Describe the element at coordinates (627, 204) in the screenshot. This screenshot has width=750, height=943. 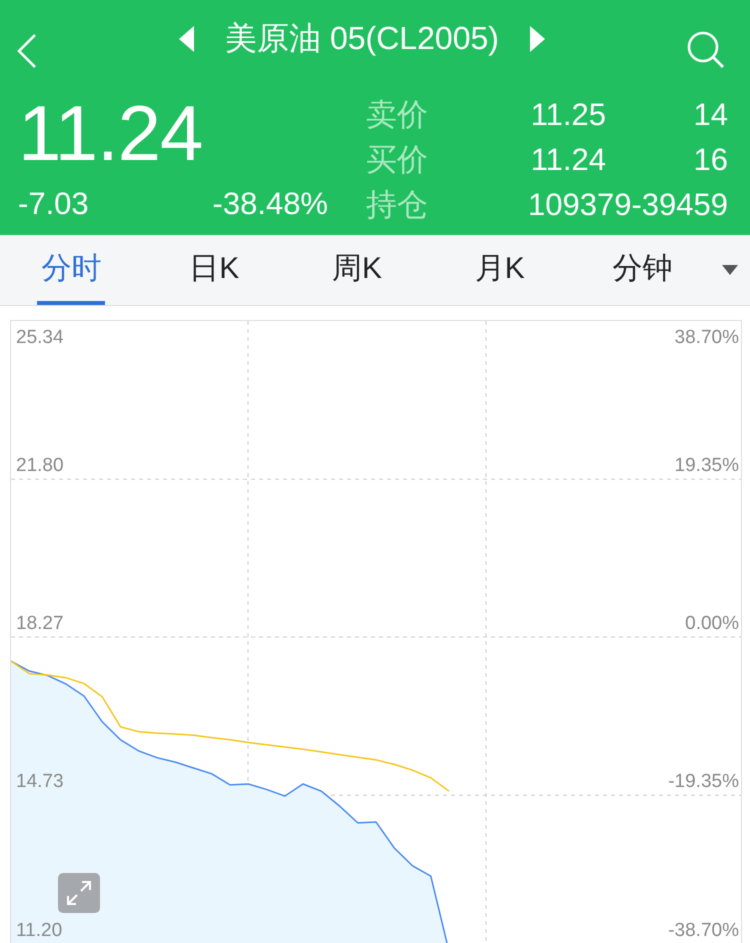
I see `open-interest-value: 109379-39459` at that location.